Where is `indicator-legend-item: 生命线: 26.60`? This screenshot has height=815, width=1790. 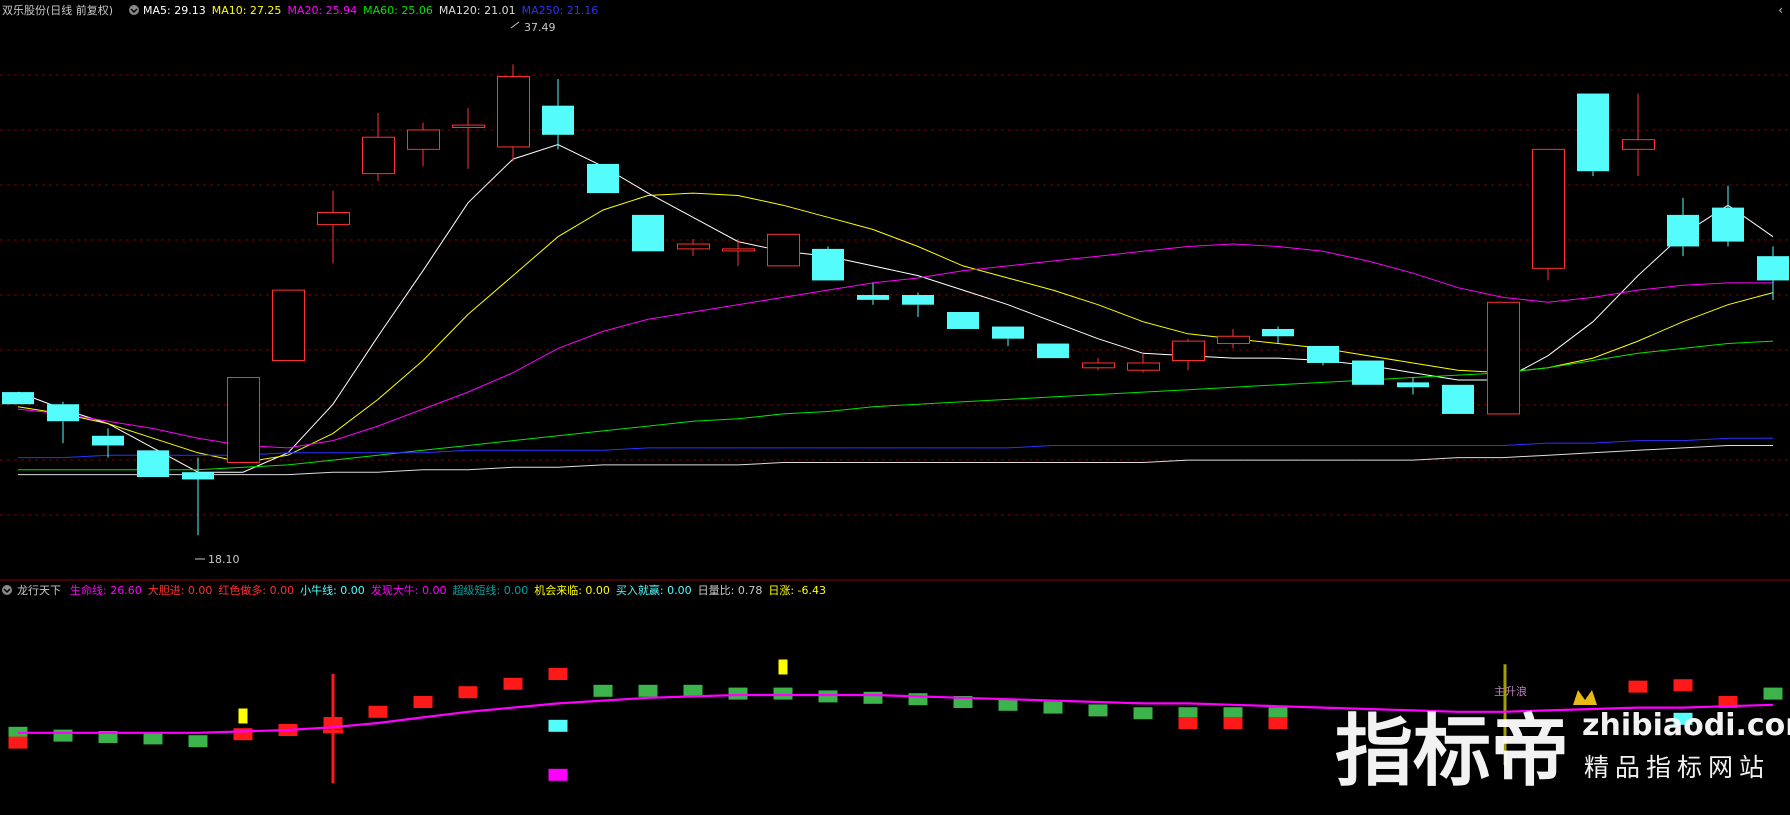 indicator-legend-item: 生命线: 26.60 is located at coordinates (106, 590).